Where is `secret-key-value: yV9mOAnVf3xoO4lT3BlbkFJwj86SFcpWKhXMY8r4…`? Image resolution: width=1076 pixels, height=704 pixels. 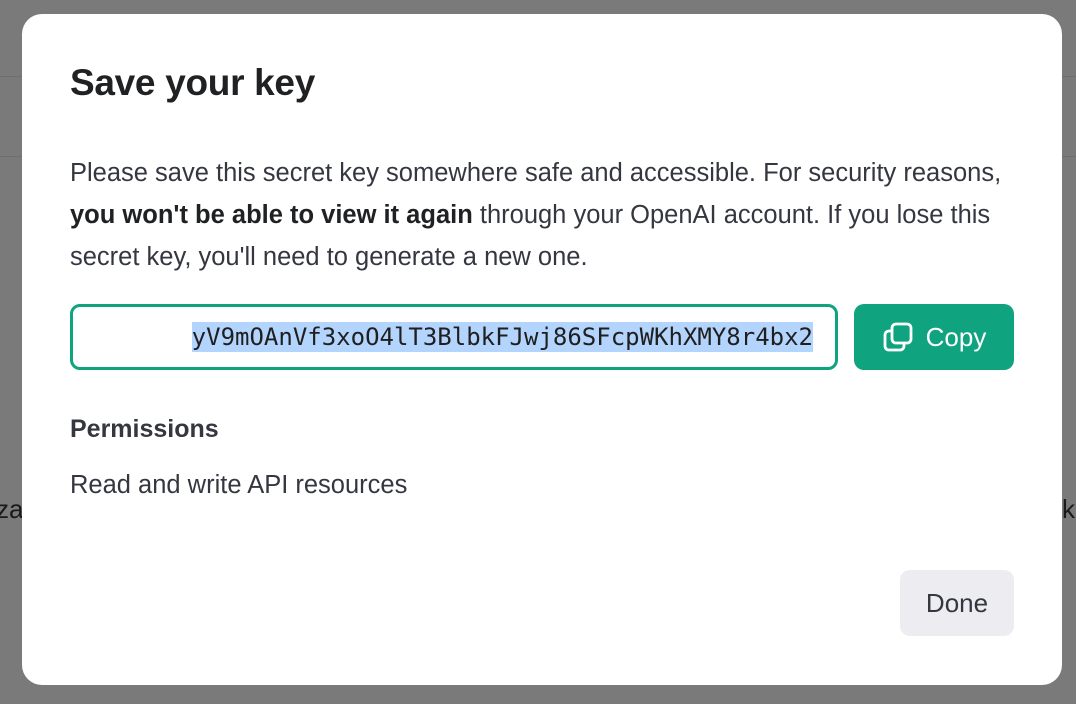 secret-key-value: yV9mOAnVf3xoO4lT3BlbkFJwj86SFcpWKhXMY8r4… is located at coordinates (502, 337).